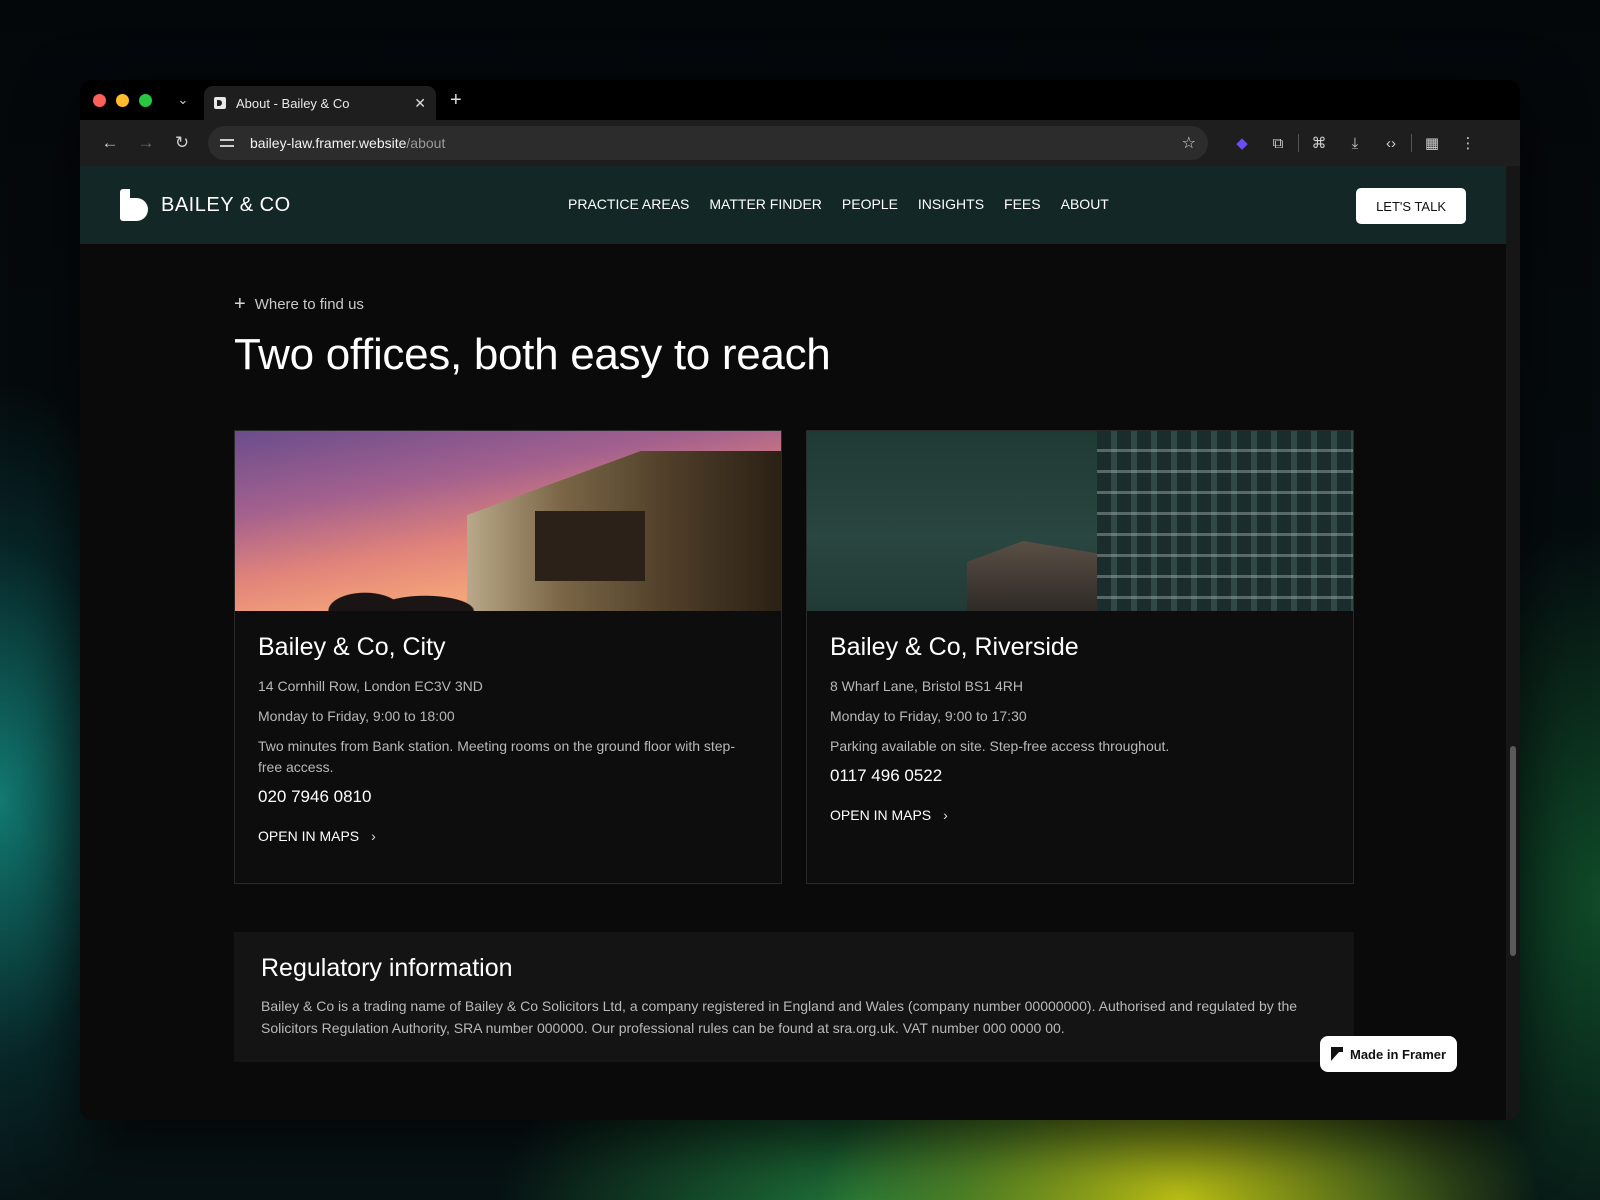 This screenshot has width=1600, height=1200. Describe the element at coordinates (309, 304) in the screenshot. I see `eyebrow-text: Where to find us` at that location.